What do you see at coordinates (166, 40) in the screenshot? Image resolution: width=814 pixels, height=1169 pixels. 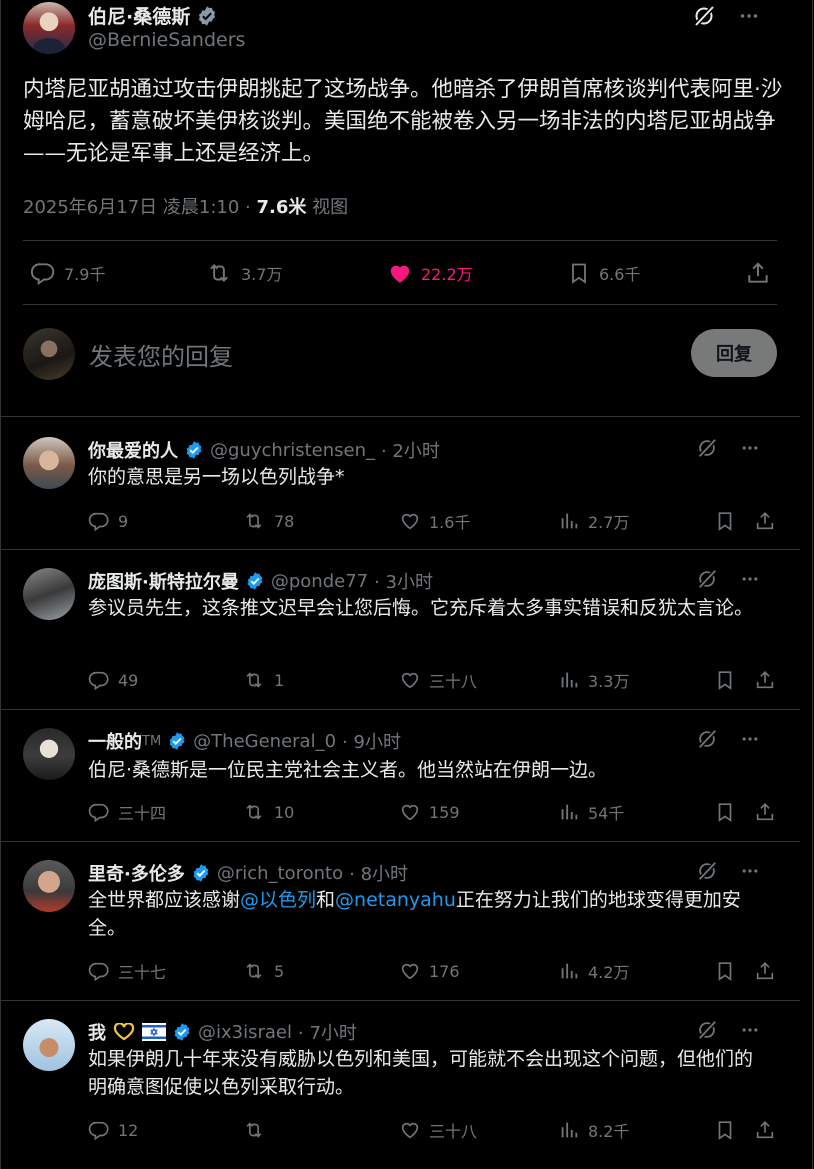 I see `author-handle: @BernieSanders` at bounding box center [166, 40].